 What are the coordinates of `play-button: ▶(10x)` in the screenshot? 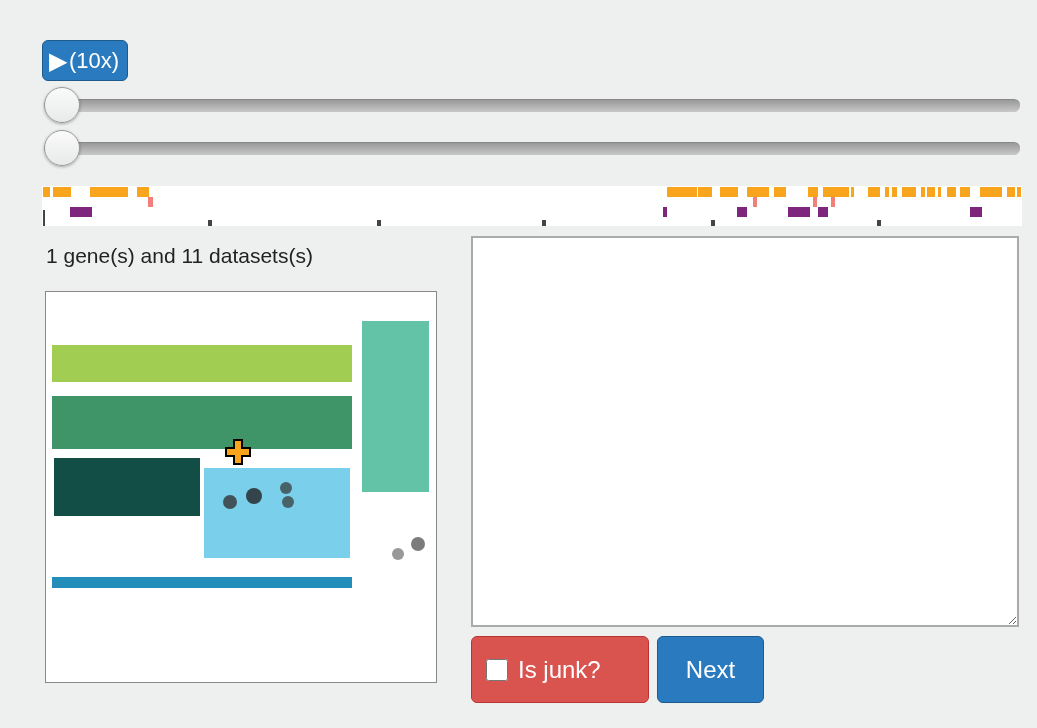 It's located at (85, 60).